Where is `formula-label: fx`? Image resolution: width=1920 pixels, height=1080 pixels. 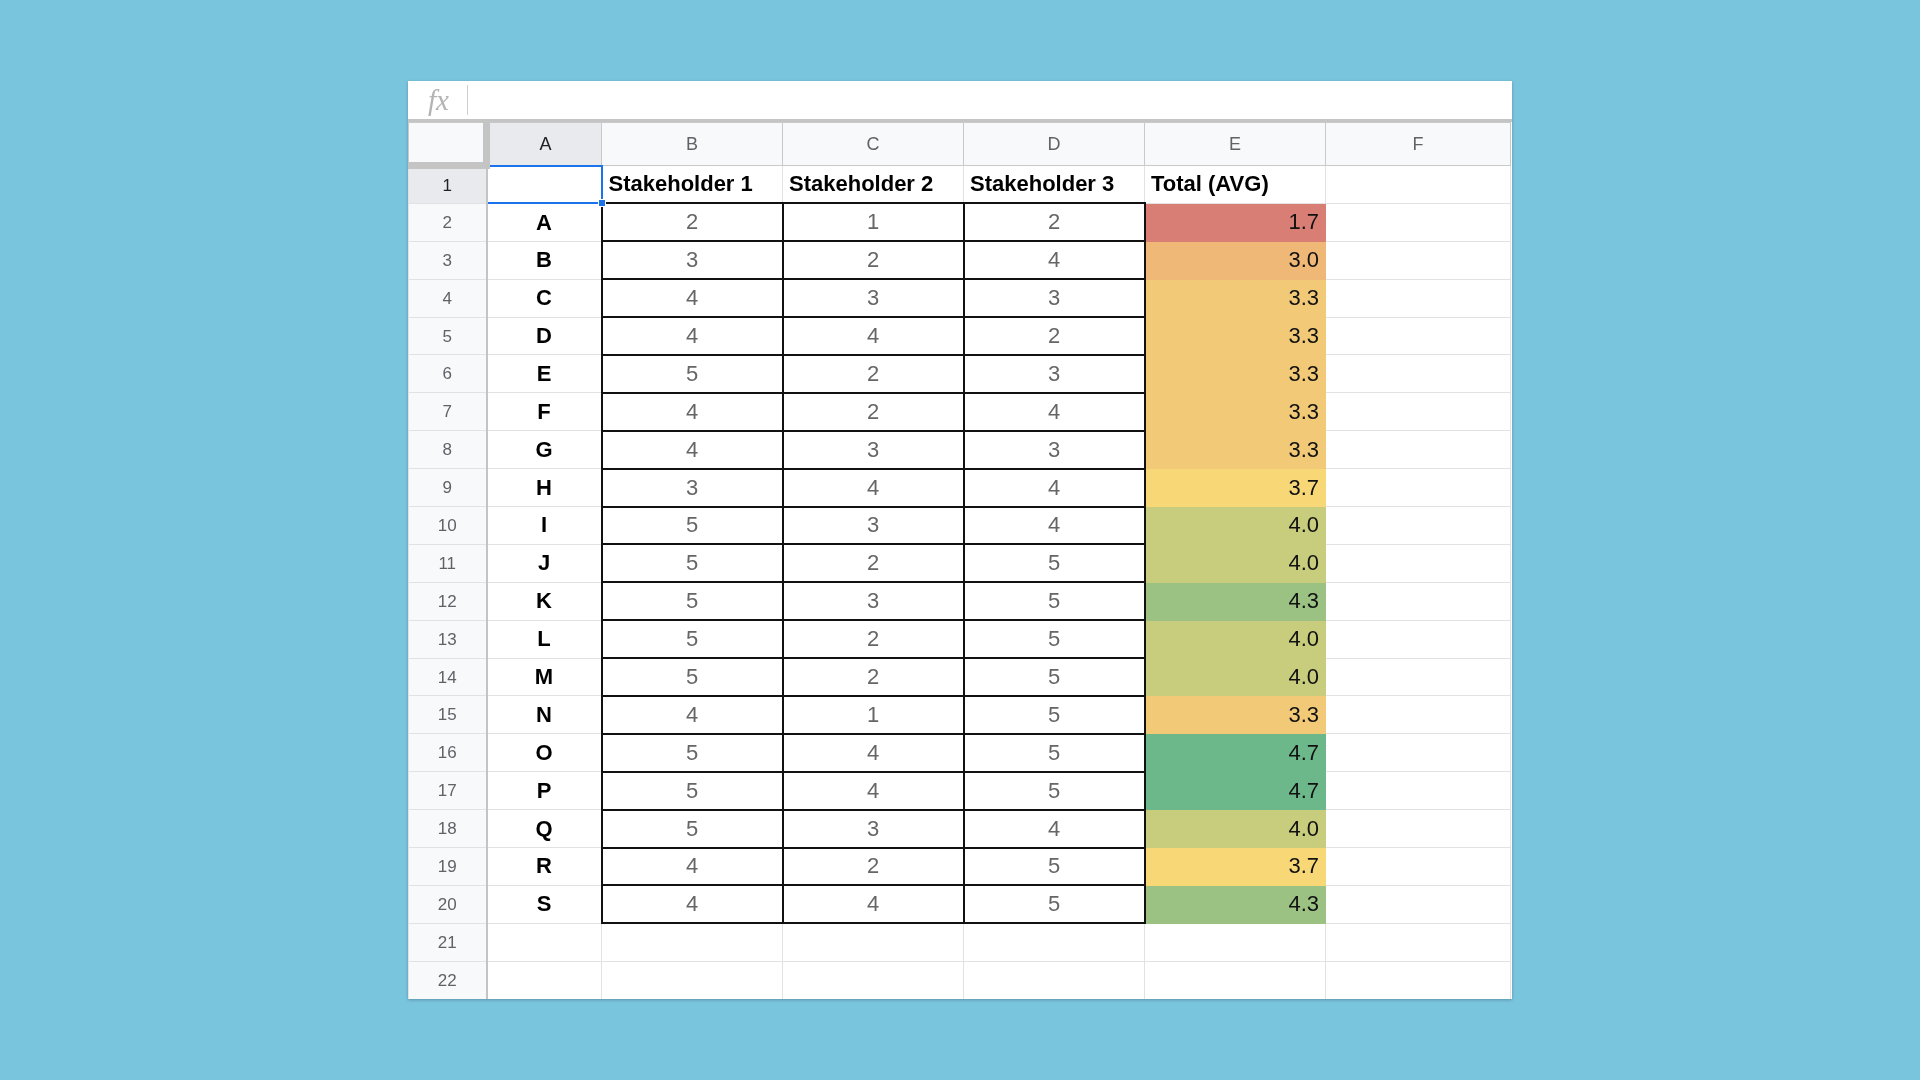
formula-label: fx is located at coordinates (438, 100).